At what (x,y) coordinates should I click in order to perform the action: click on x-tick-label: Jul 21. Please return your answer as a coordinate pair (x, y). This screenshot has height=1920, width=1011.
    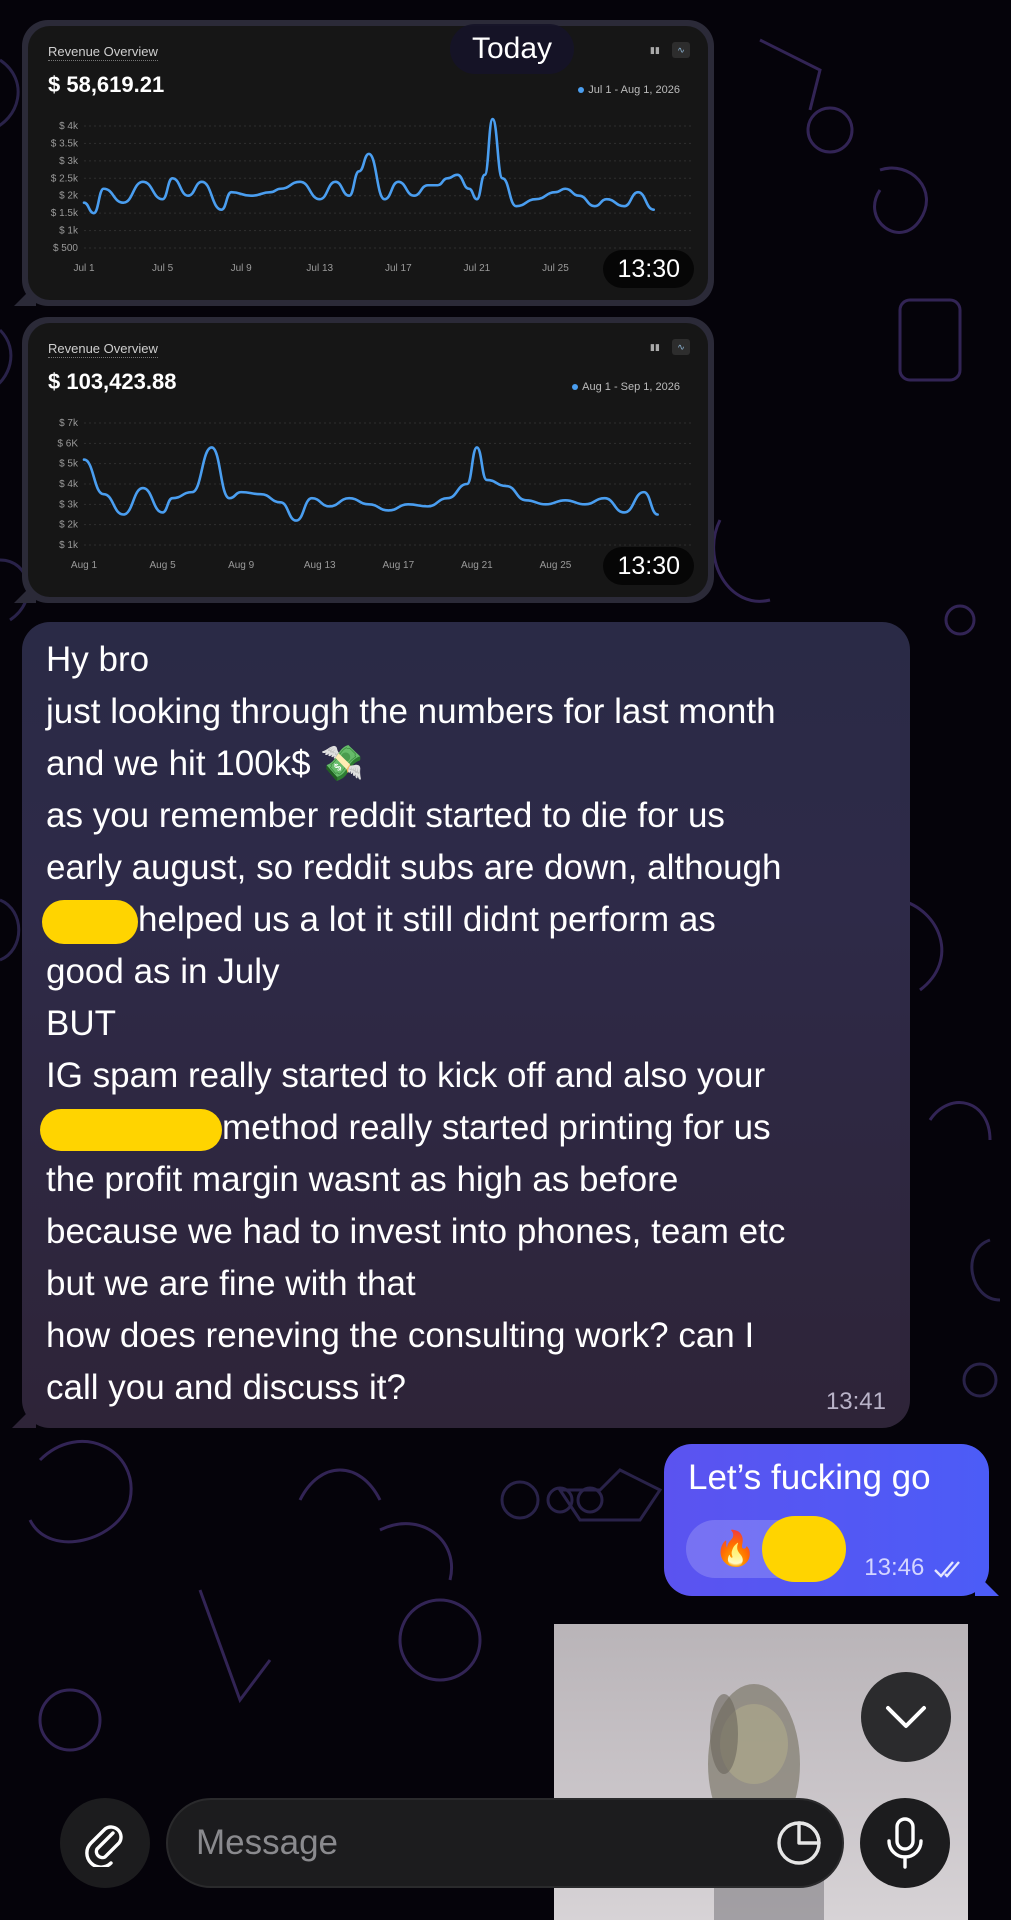
    Looking at the image, I should click on (477, 268).